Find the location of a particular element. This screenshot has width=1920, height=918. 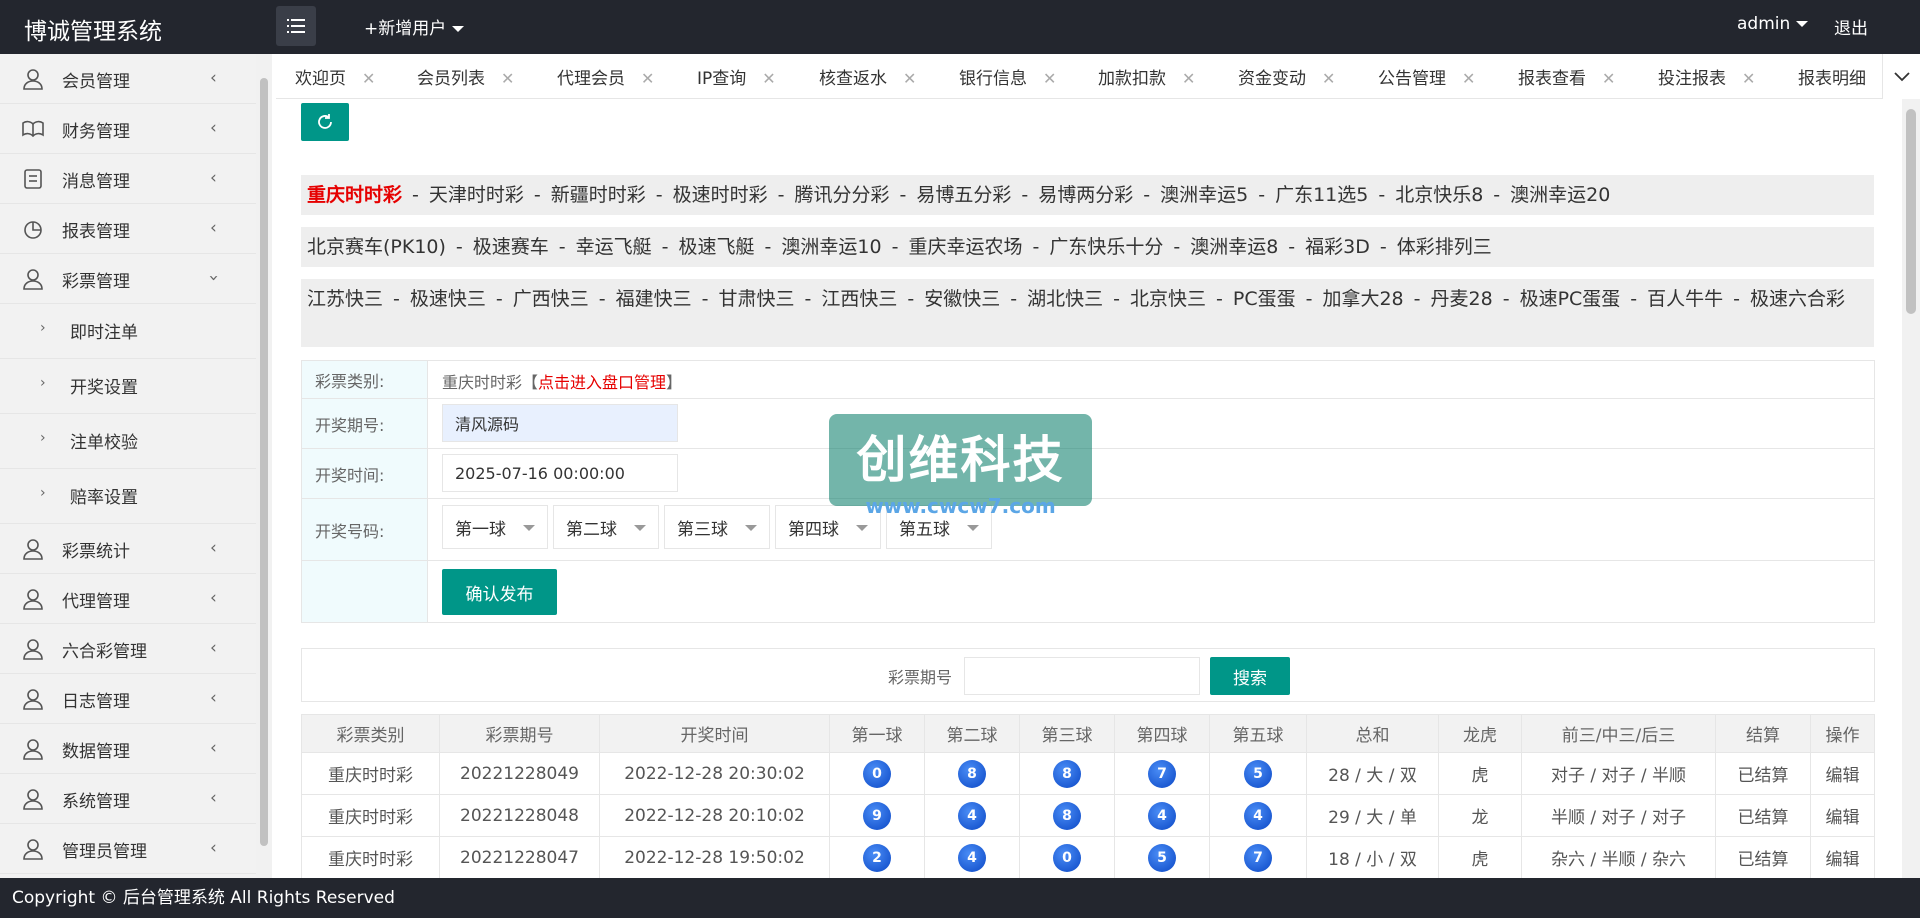

sidebar-item-reports: 报表管理 ‹ is located at coordinates (128, 229).